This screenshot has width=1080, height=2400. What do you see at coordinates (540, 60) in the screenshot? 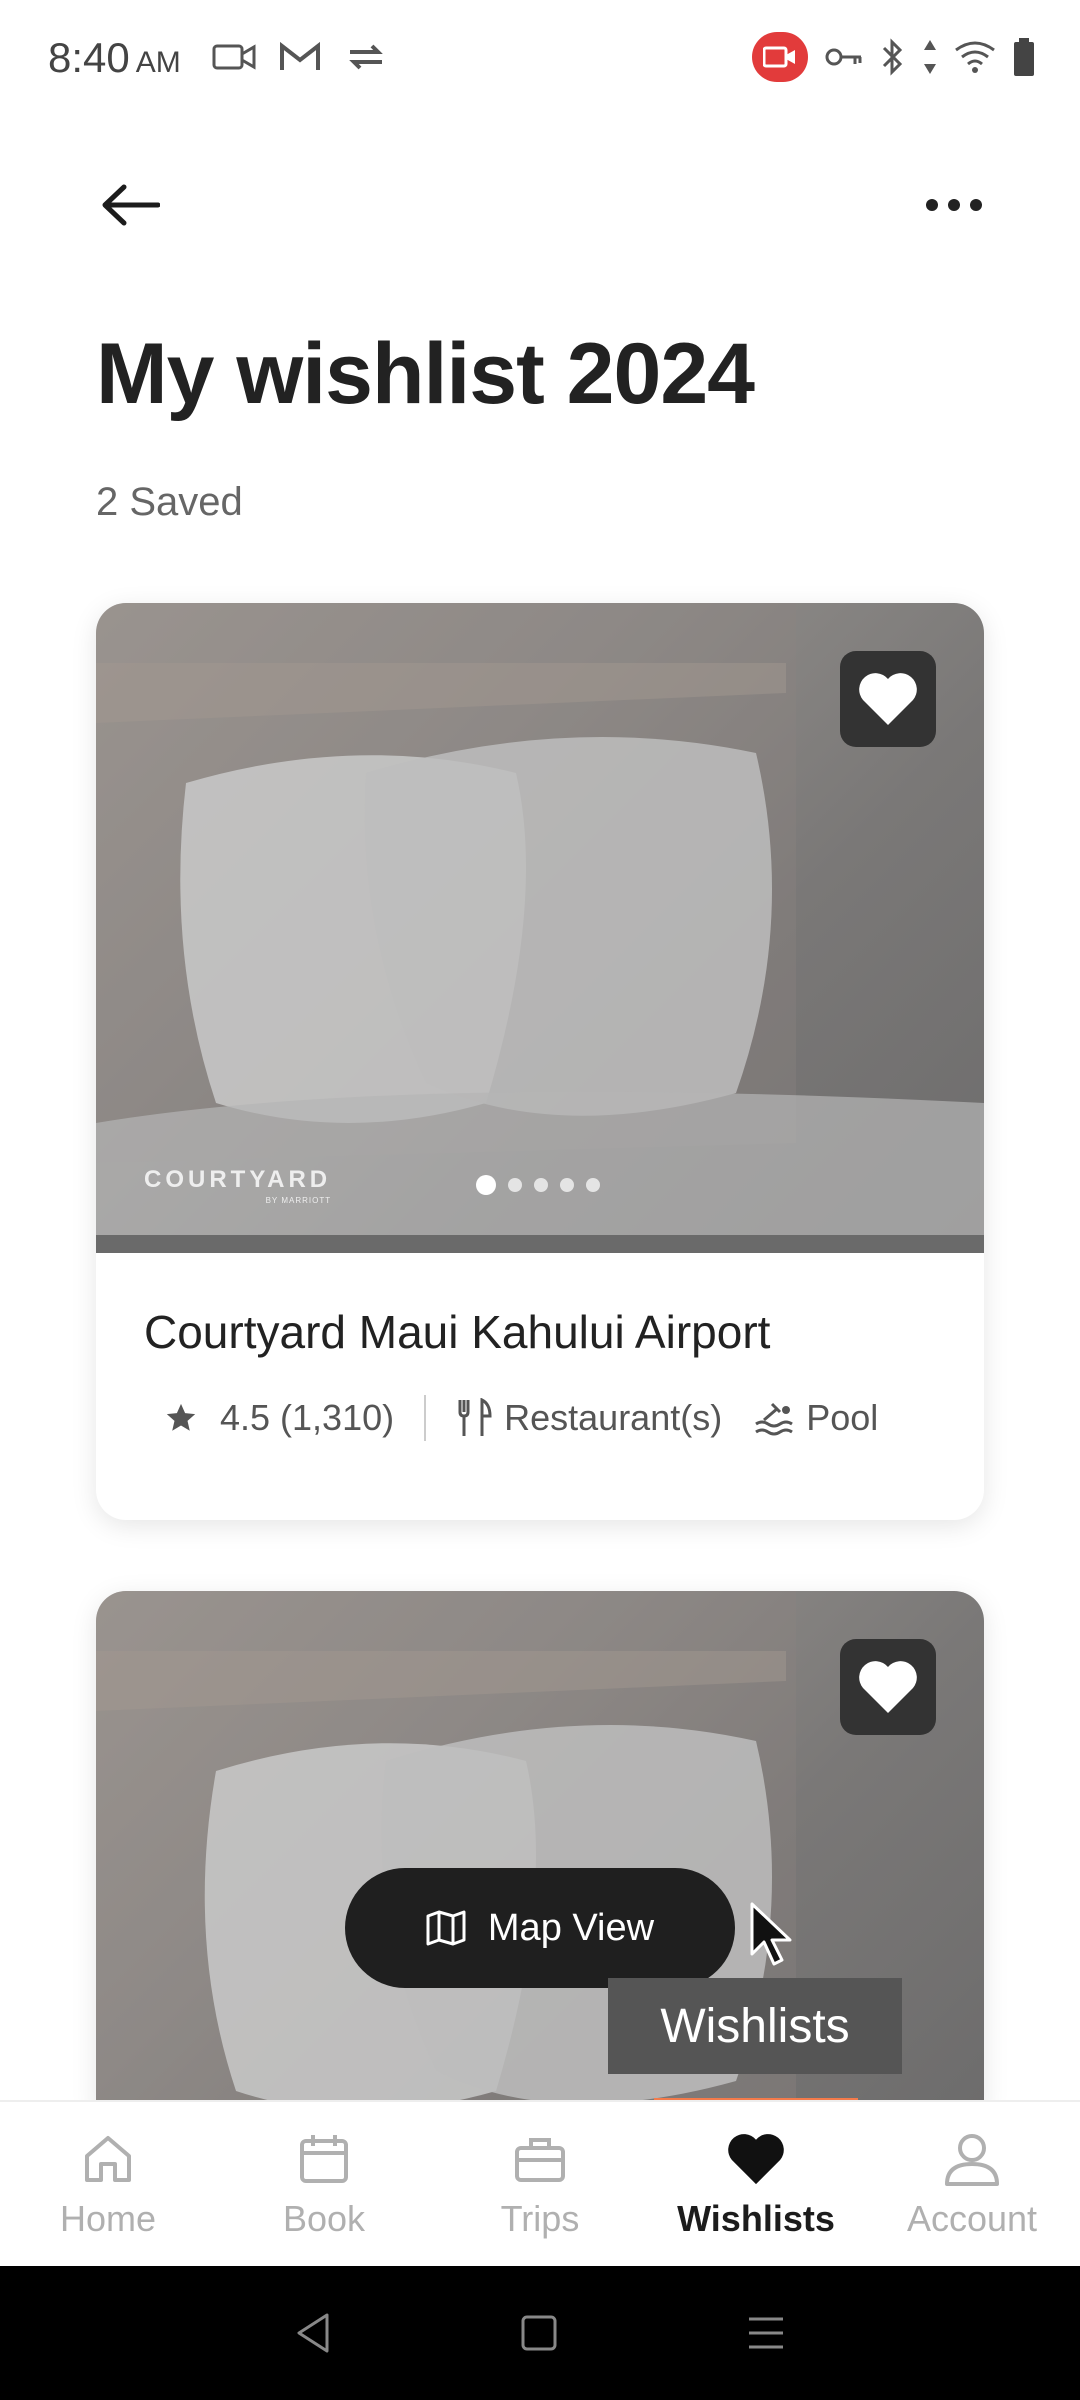
I see `status-bar: 8:40 AM` at bounding box center [540, 60].